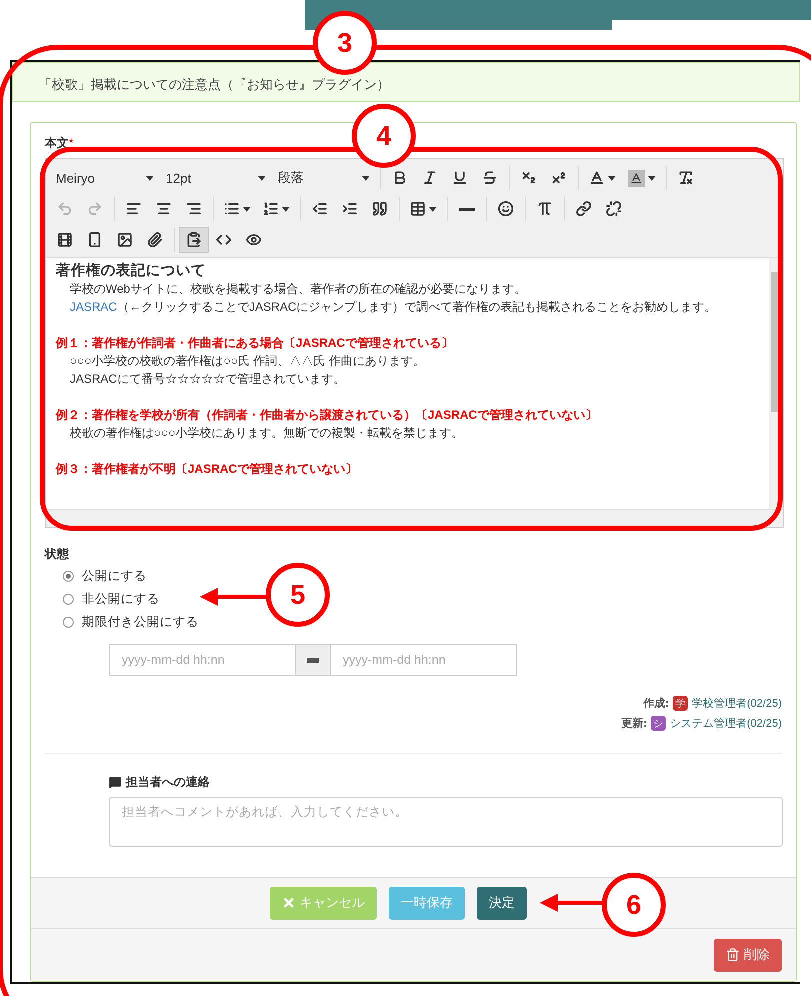 The width and height of the screenshot is (811, 996). I want to click on status-radio: 公開にする, so click(105, 576).